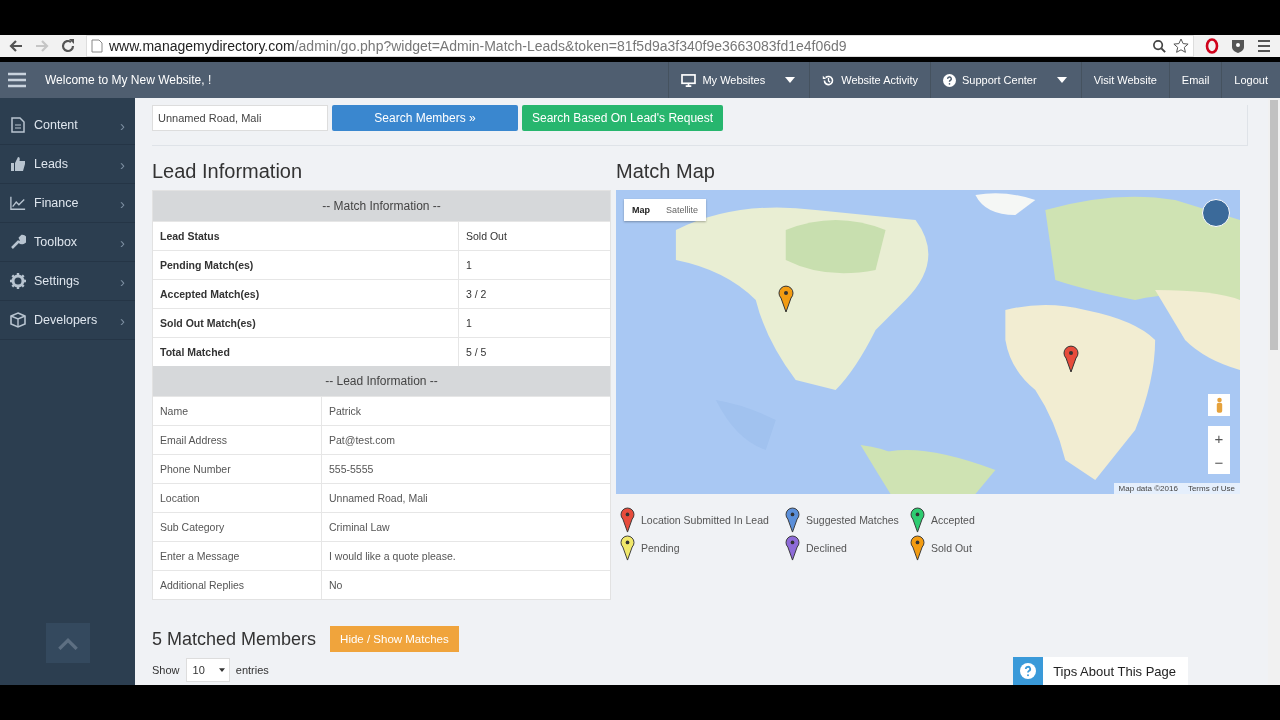 Image resolution: width=1280 pixels, height=720 pixels. Describe the element at coordinates (16, 46) in the screenshot. I see `back-icon` at that location.